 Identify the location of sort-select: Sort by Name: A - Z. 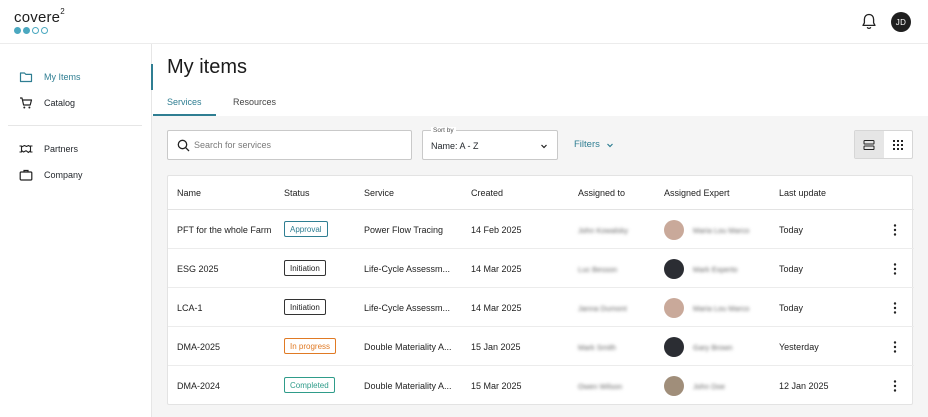
(490, 143).